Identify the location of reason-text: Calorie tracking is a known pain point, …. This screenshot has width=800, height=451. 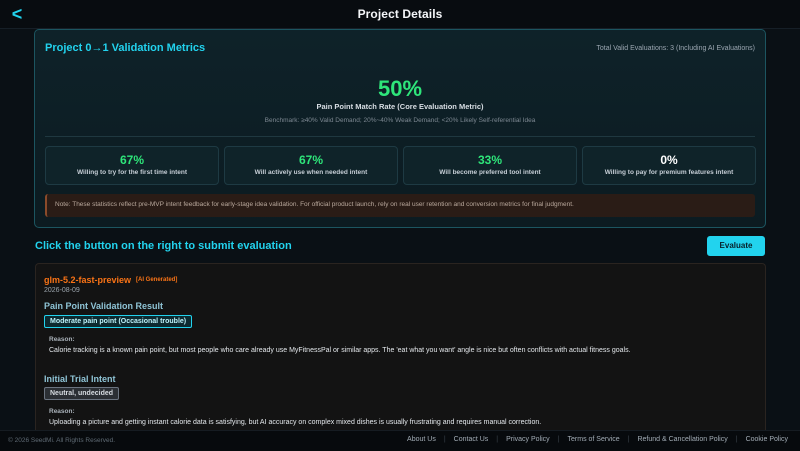
(340, 350).